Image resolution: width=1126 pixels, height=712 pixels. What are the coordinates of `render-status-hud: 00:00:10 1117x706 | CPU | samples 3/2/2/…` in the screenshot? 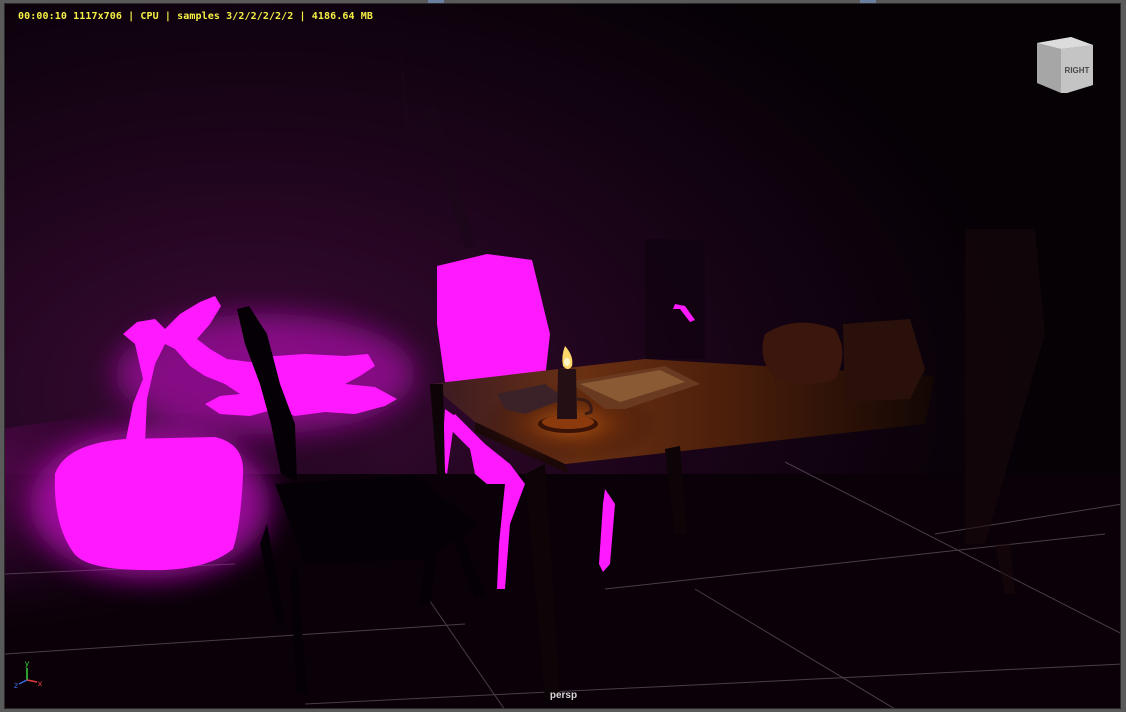 It's located at (195, 16).